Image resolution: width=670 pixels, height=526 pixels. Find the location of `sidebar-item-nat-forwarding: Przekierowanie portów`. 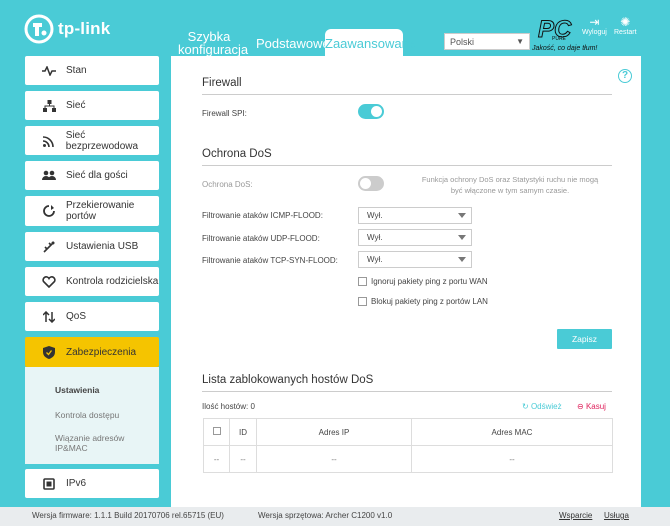

sidebar-item-nat-forwarding: Przekierowanie portów is located at coordinates (92, 211).